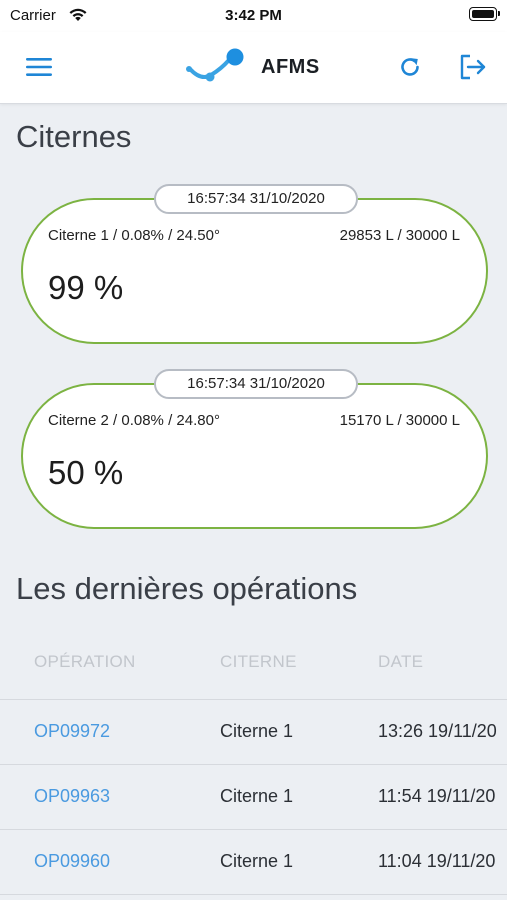 The height and width of the screenshot is (900, 507). What do you see at coordinates (401, 661) in the screenshot?
I see `column-header-date: DATE` at bounding box center [401, 661].